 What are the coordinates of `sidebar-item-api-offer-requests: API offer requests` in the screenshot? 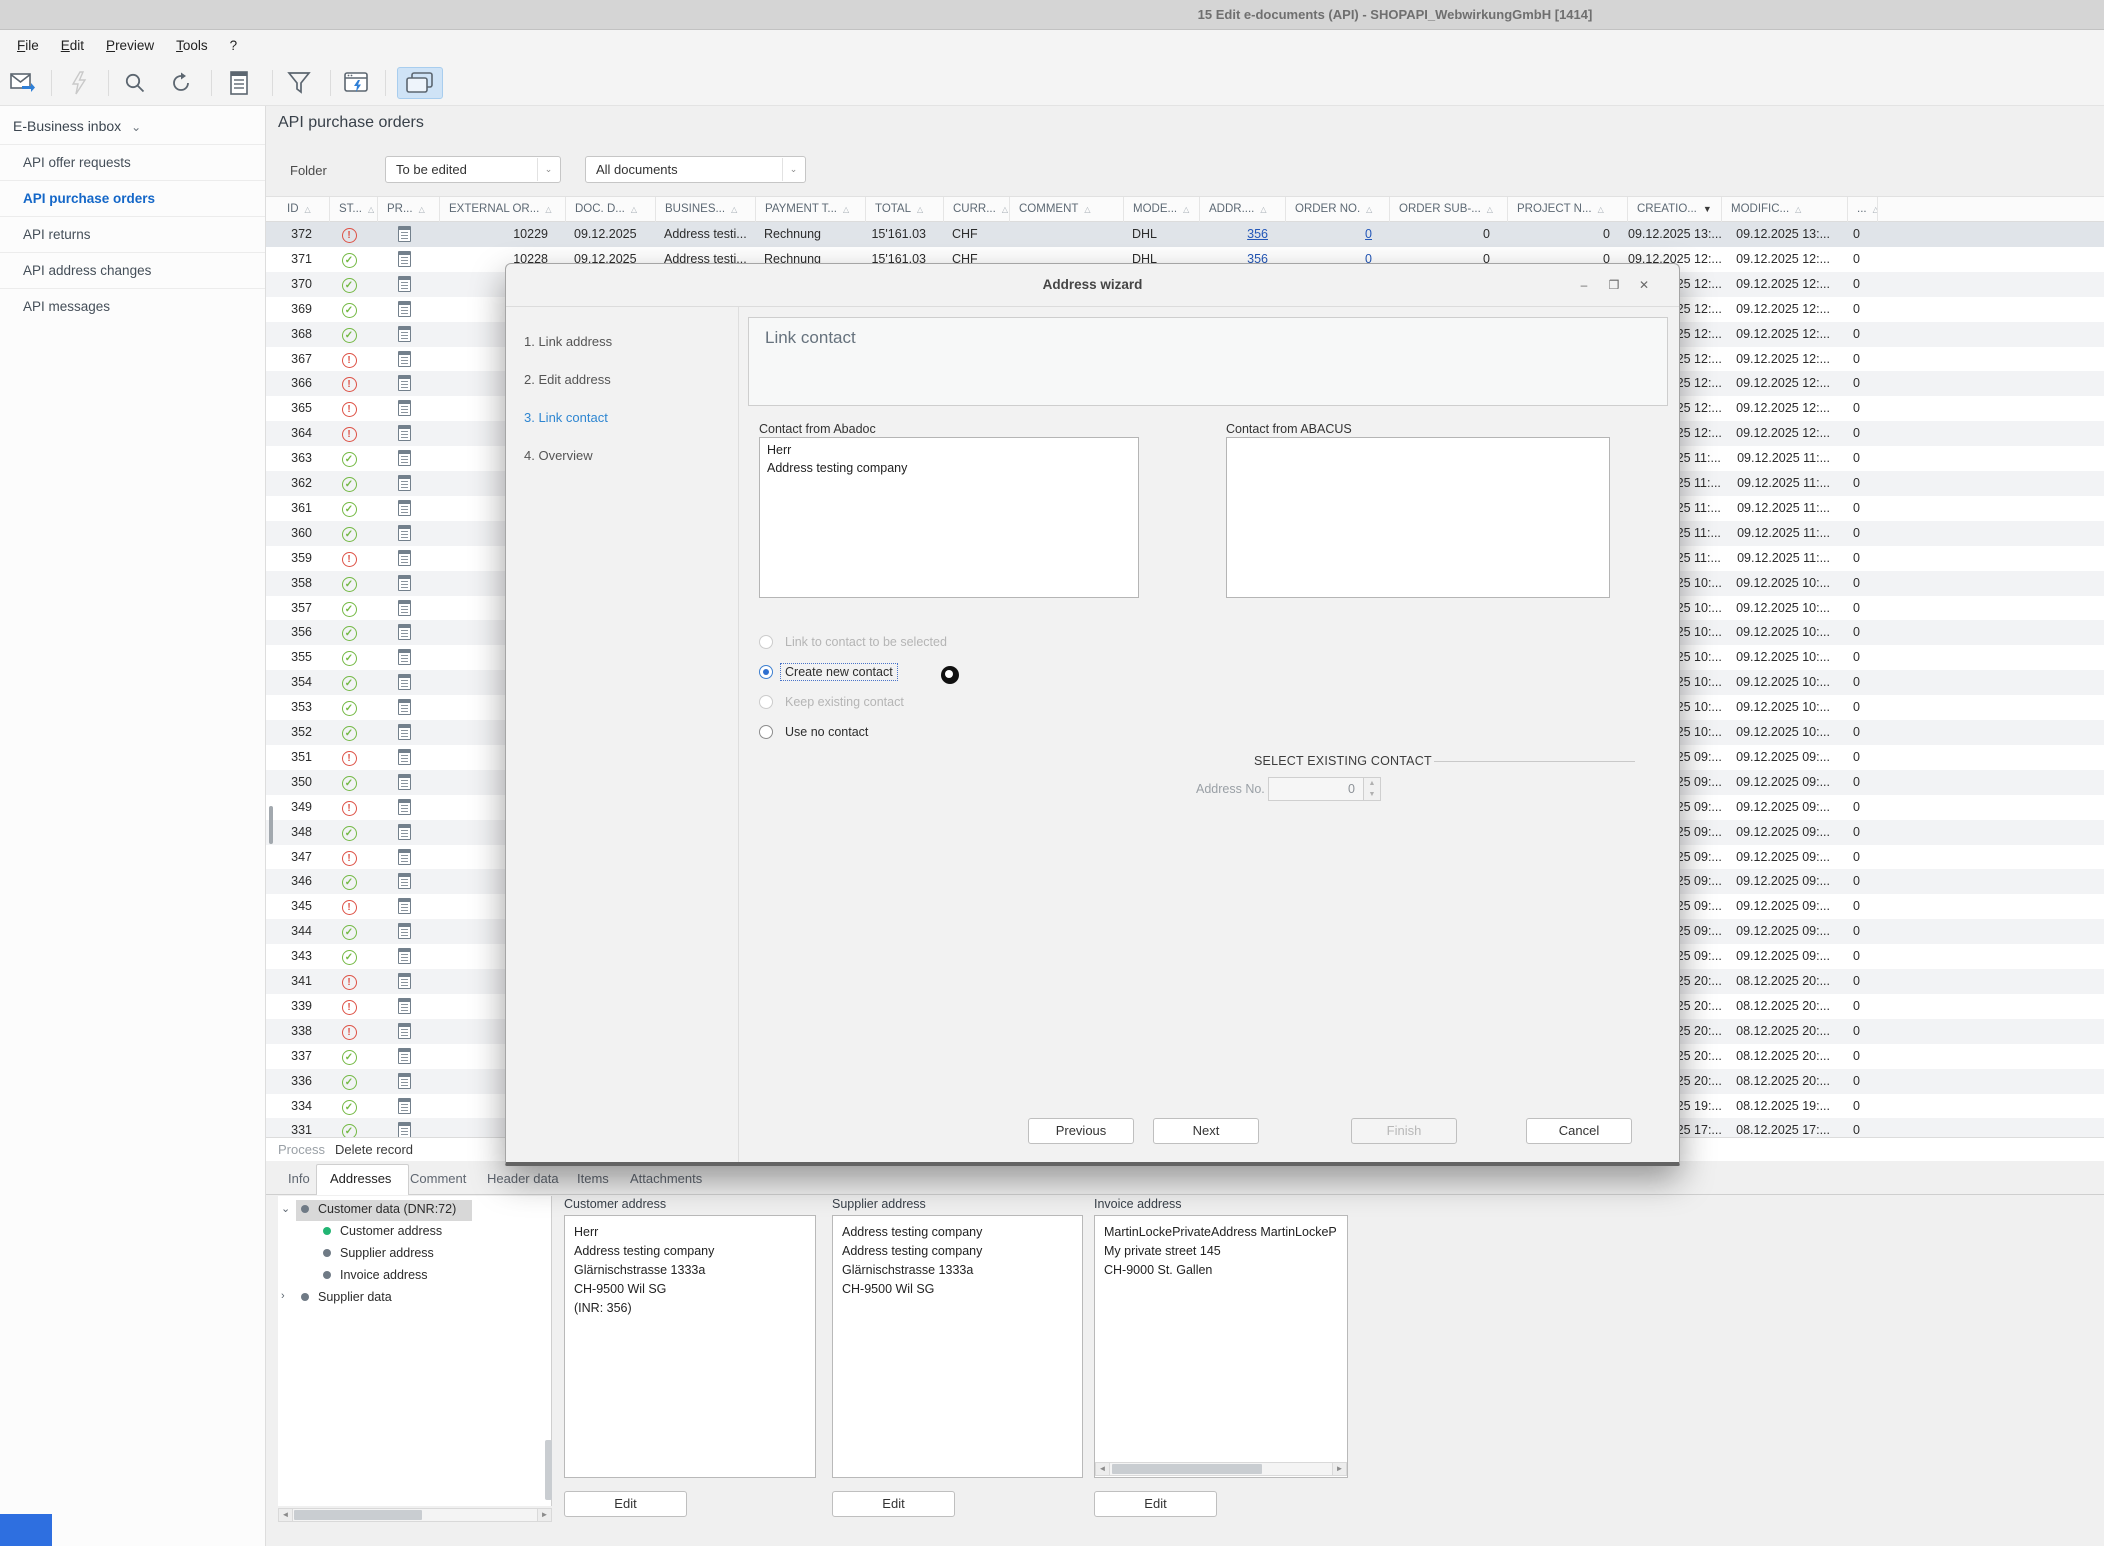 It's located at (132, 162).